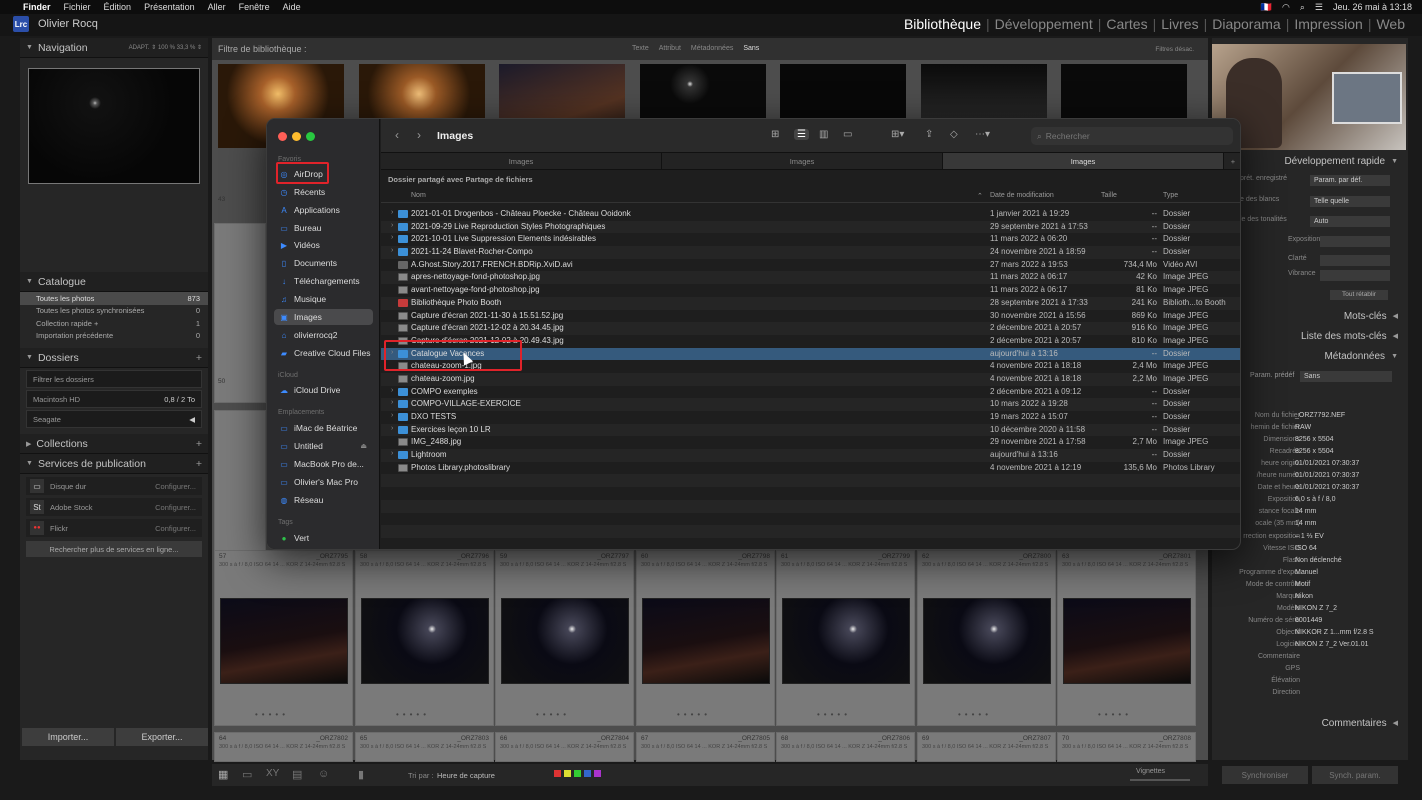 The image size is (1422, 800). Describe the element at coordinates (1318, 560) in the screenshot. I see `metadata-value: Non déclenché` at that location.